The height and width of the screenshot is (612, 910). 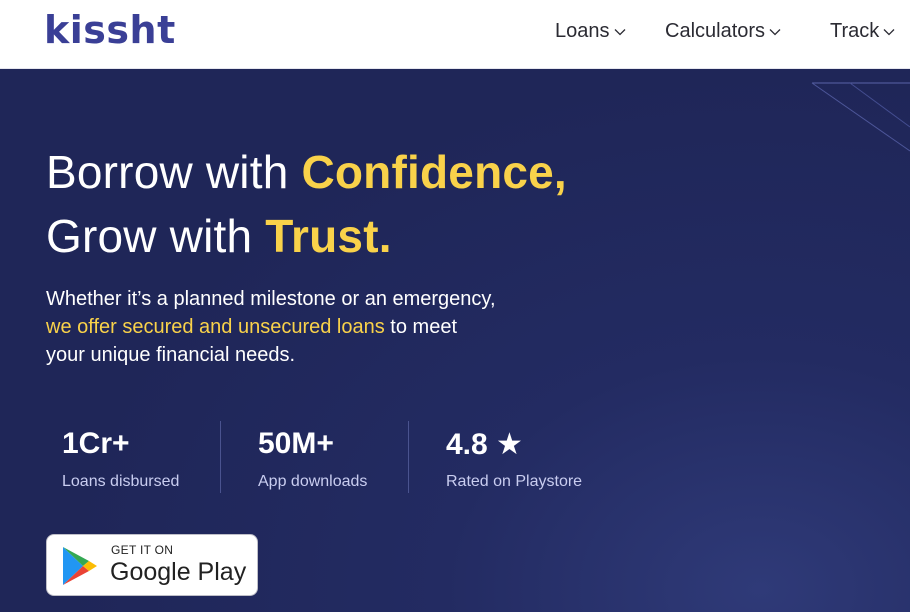 What do you see at coordinates (96, 443) in the screenshot?
I see `stat-loans-value: 1Cr+` at bounding box center [96, 443].